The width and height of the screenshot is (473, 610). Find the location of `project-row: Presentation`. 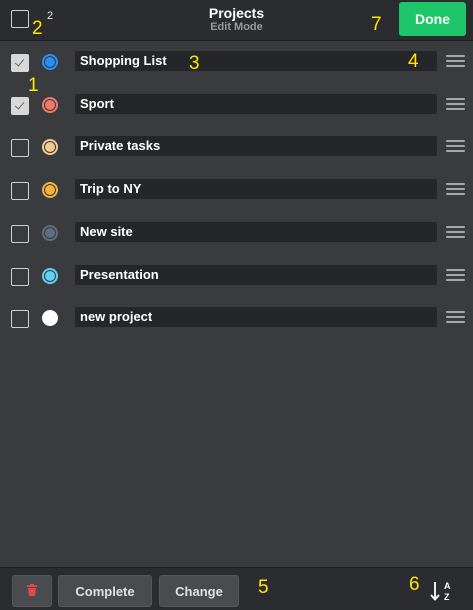

project-row: Presentation is located at coordinates (236, 276).